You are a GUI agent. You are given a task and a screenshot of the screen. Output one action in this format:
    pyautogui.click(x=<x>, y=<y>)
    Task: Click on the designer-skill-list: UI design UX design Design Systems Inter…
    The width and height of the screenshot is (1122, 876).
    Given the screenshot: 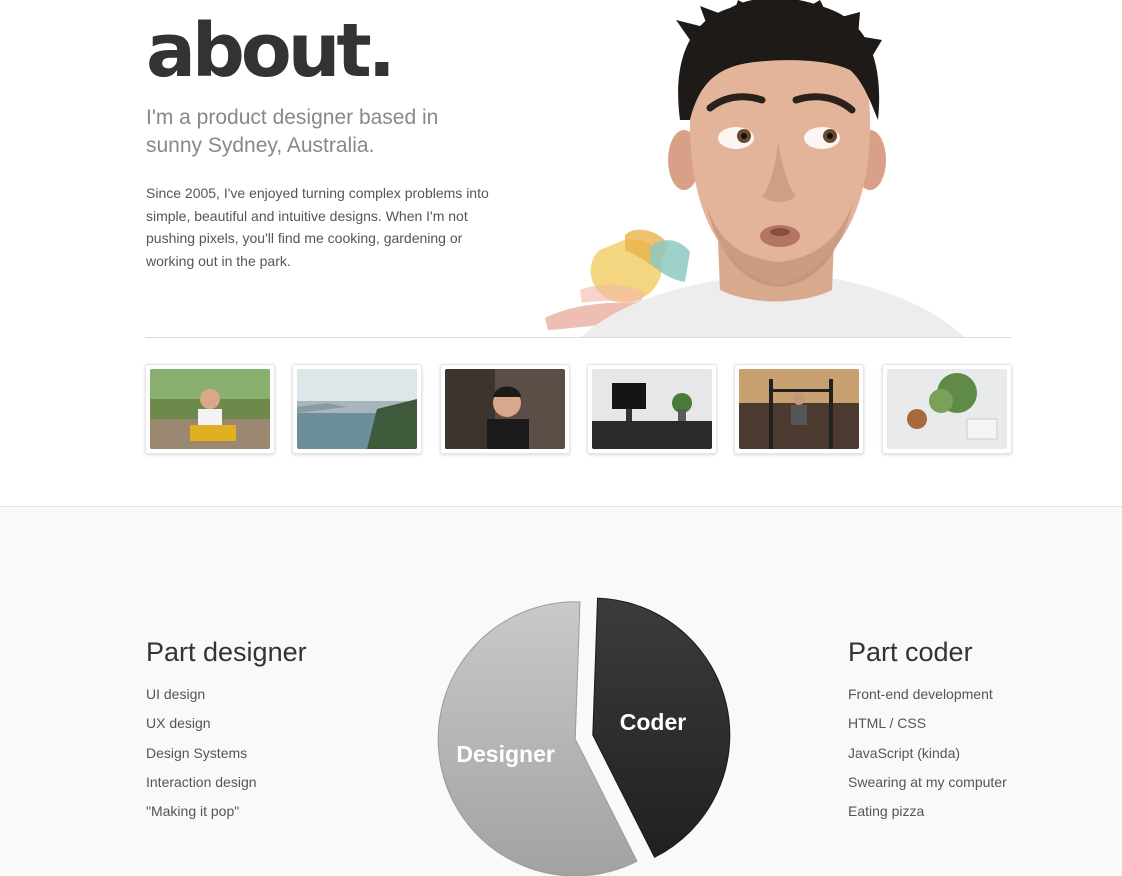 What is the action you would take?
    pyautogui.click(x=201, y=757)
    